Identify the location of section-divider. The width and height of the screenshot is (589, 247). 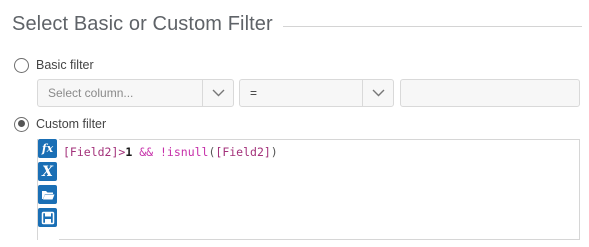
(432, 26).